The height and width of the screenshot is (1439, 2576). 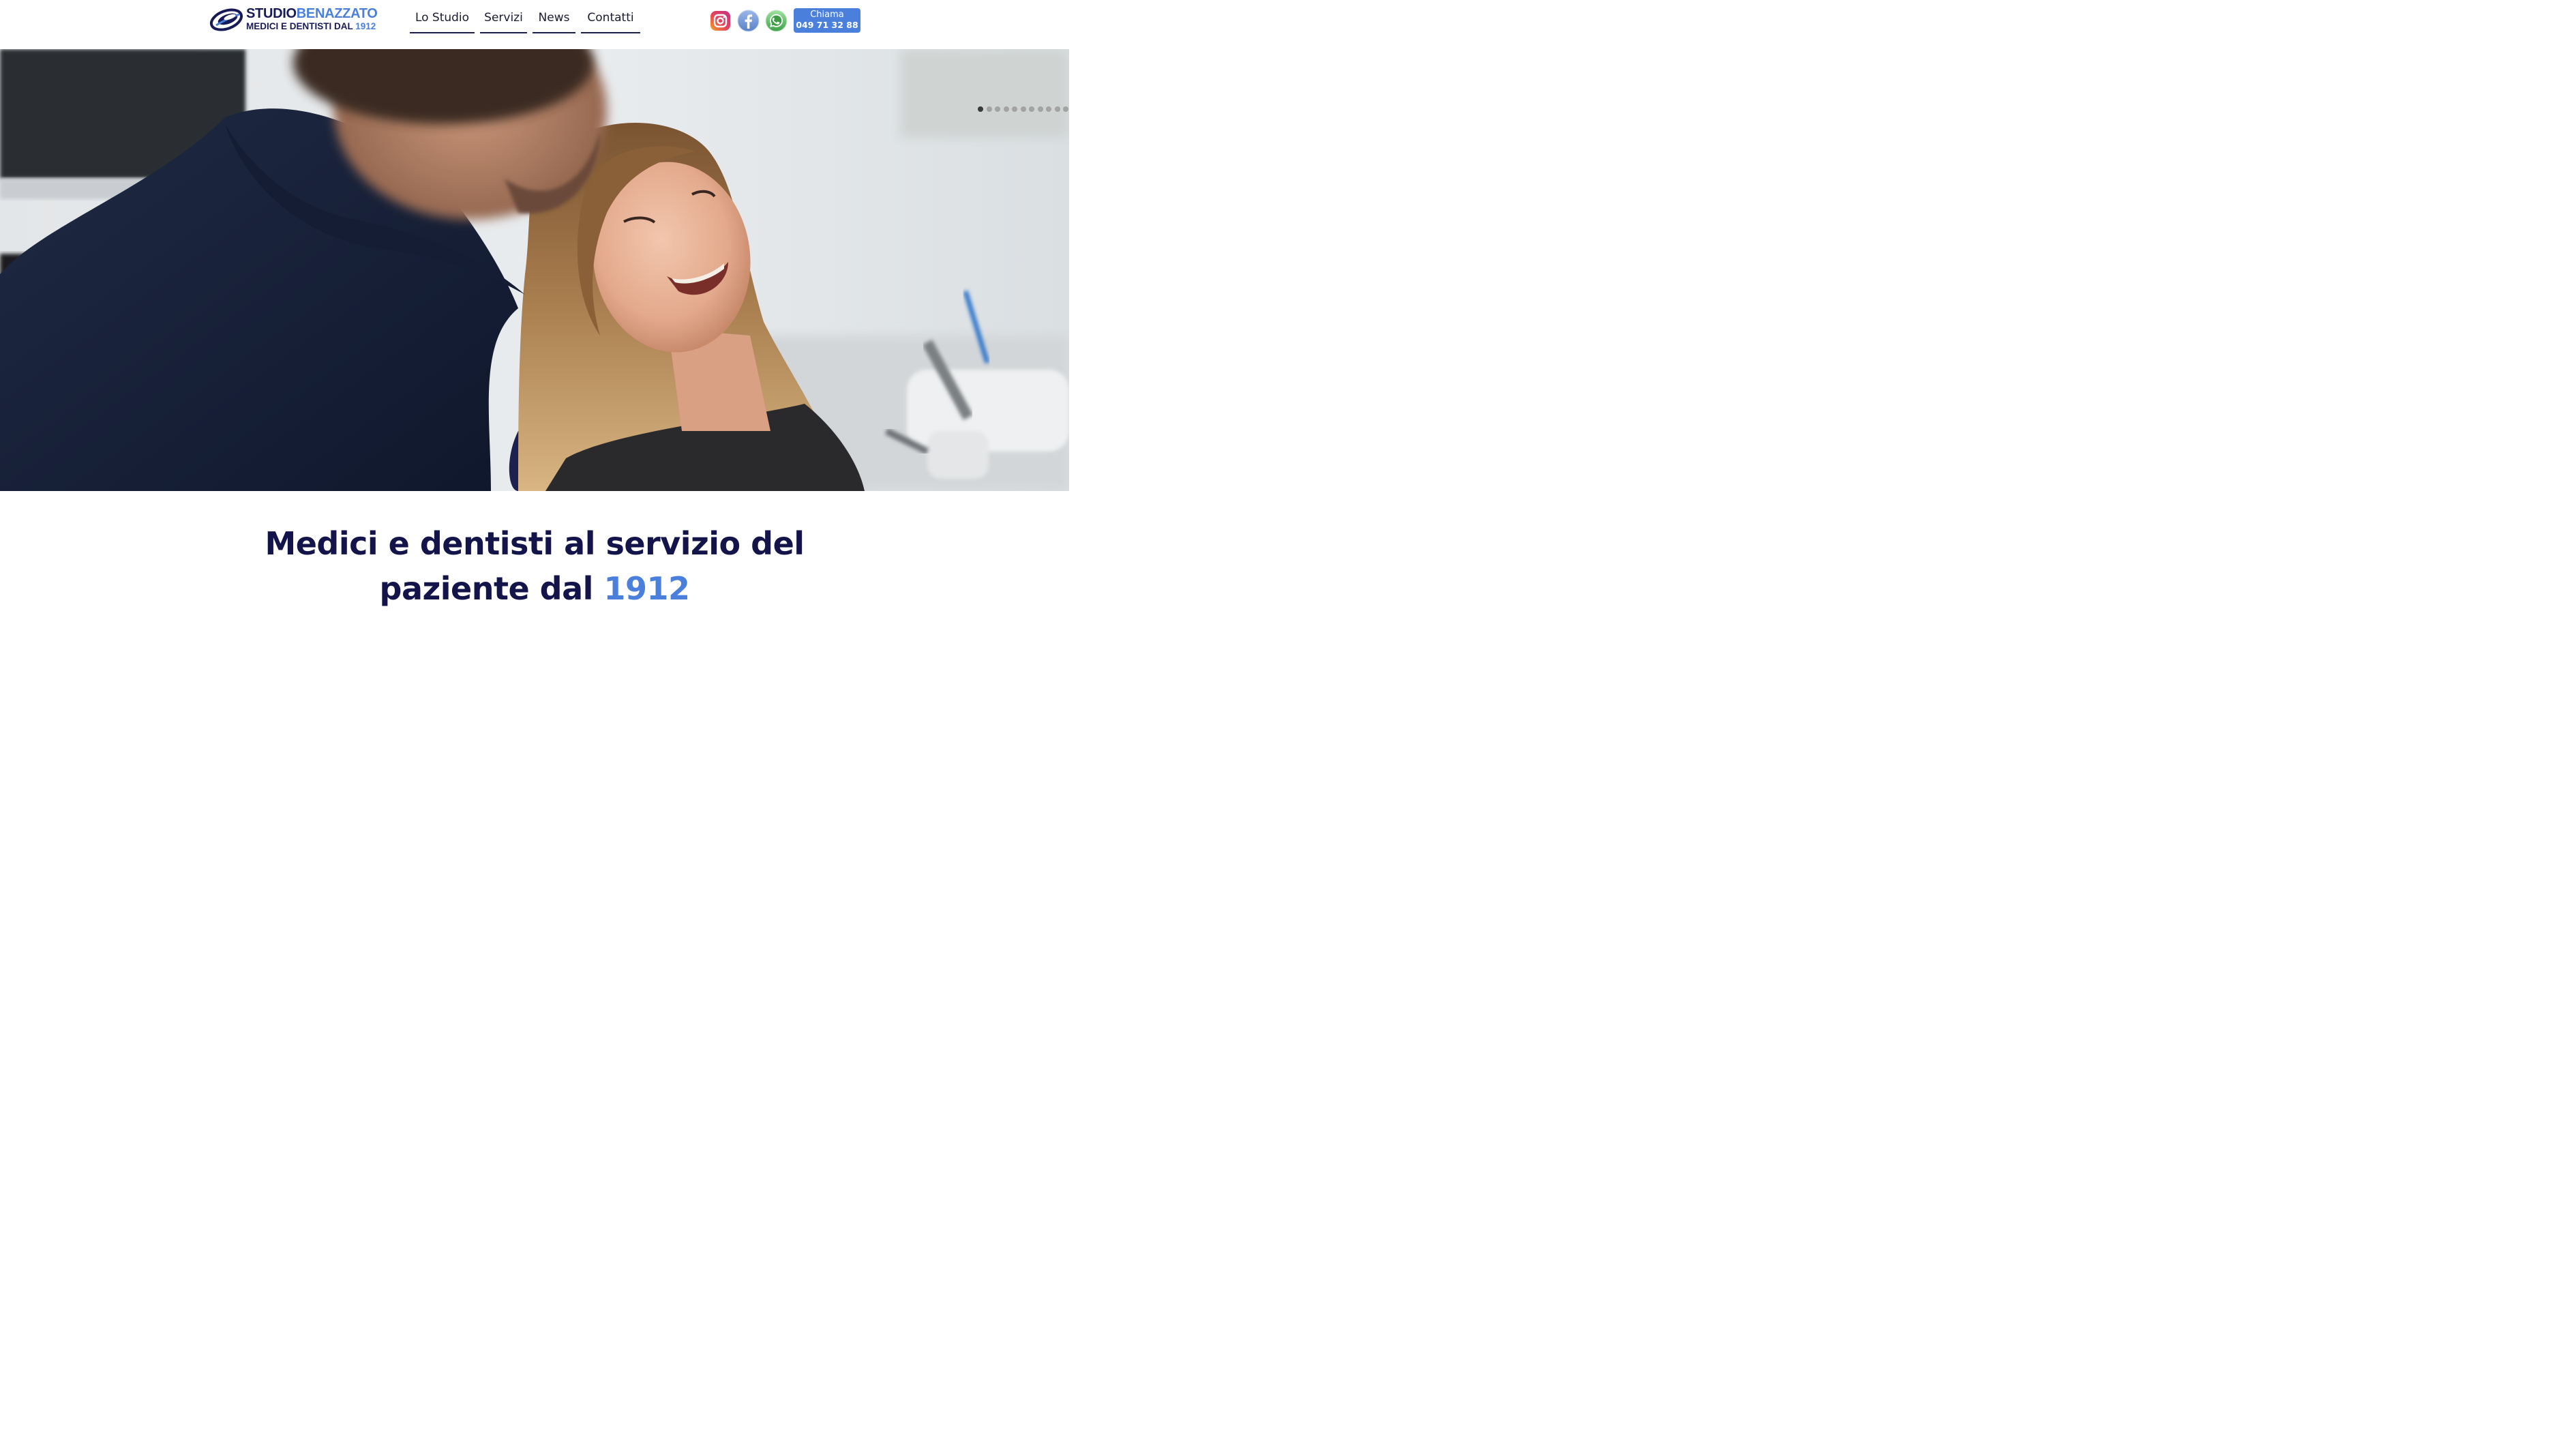 I want to click on brand-name-part2: BENAZZATO, so click(x=337, y=13).